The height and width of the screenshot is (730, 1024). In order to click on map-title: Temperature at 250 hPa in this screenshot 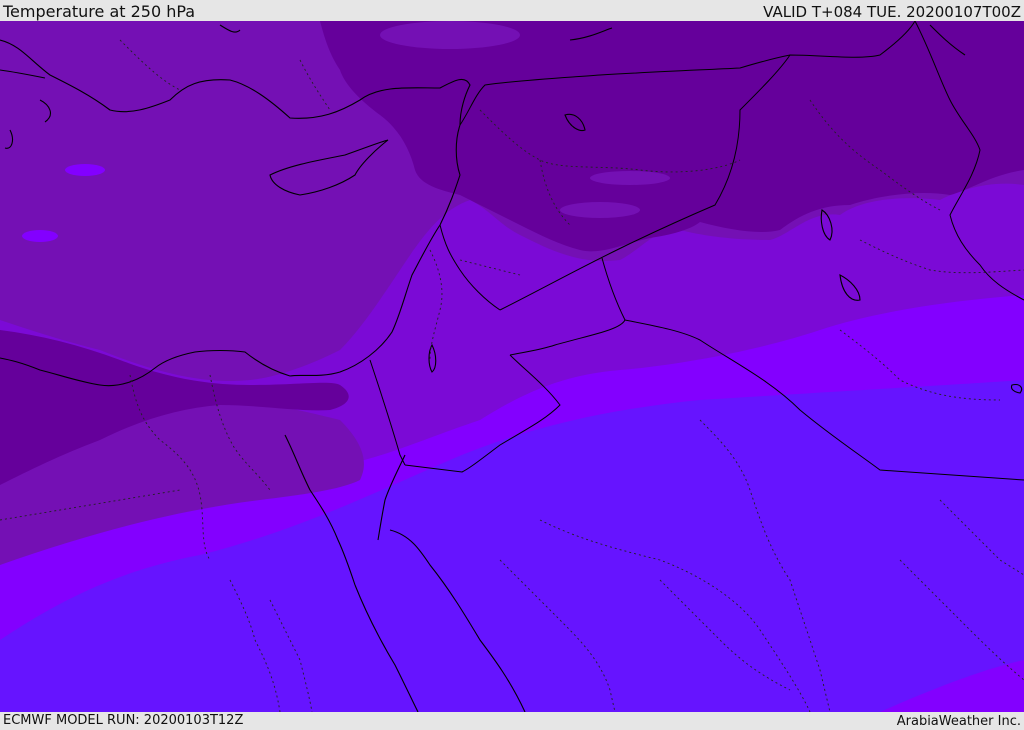, I will do `click(99, 11)`.